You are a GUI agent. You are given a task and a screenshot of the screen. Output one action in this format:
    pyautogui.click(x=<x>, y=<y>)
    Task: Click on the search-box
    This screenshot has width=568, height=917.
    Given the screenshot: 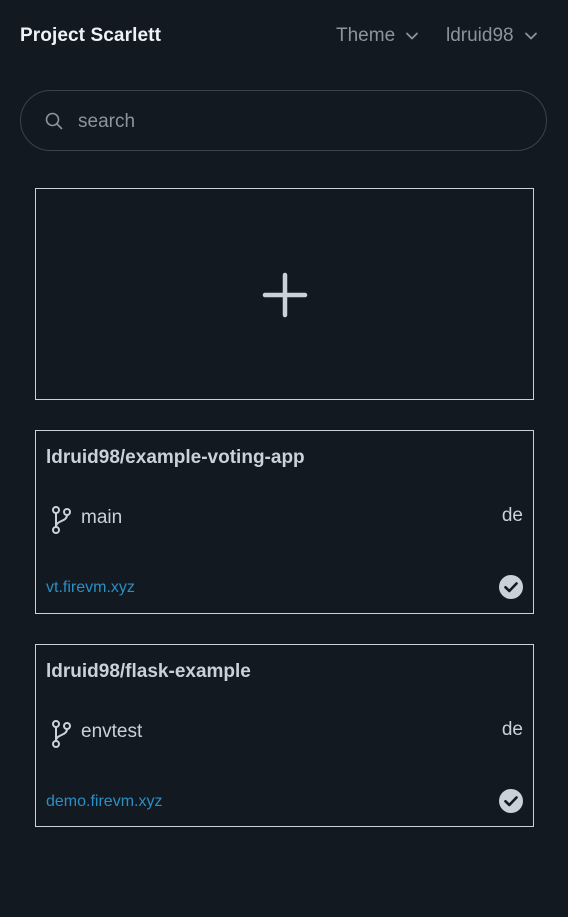 What is the action you would take?
    pyautogui.click(x=283, y=120)
    